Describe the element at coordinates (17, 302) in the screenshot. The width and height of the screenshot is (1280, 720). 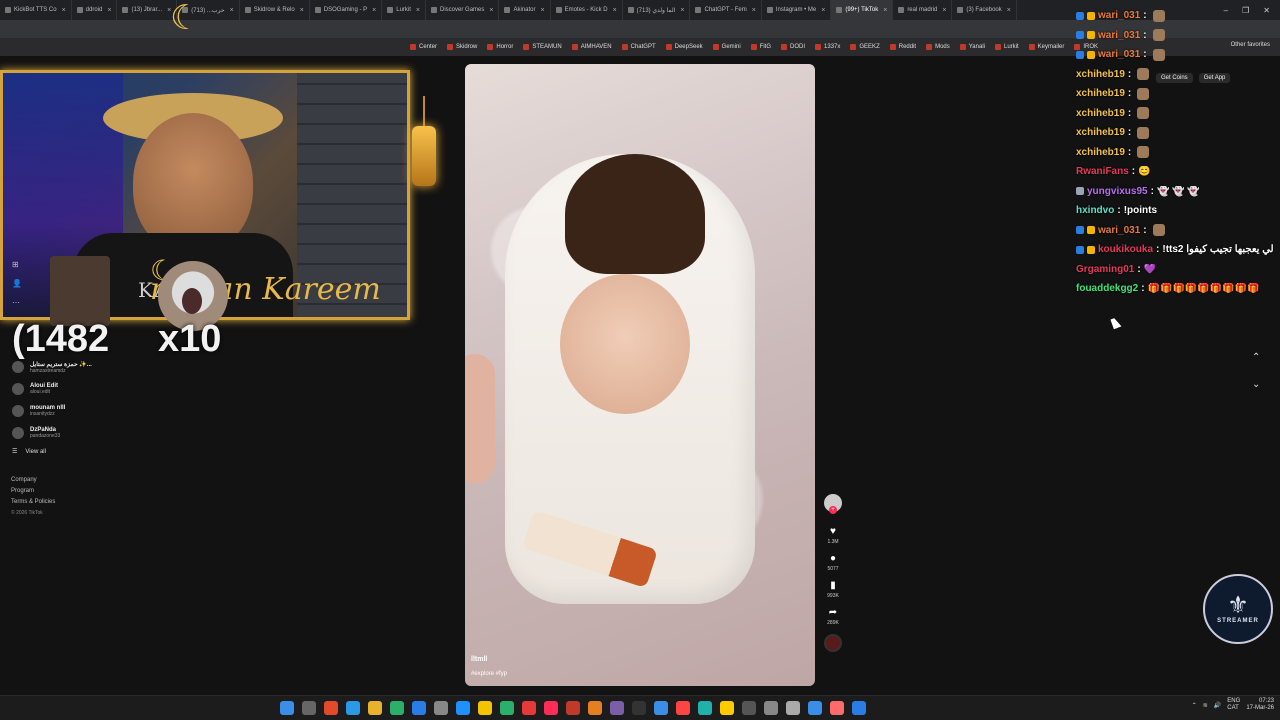
I see `more-icon: ⋯` at that location.